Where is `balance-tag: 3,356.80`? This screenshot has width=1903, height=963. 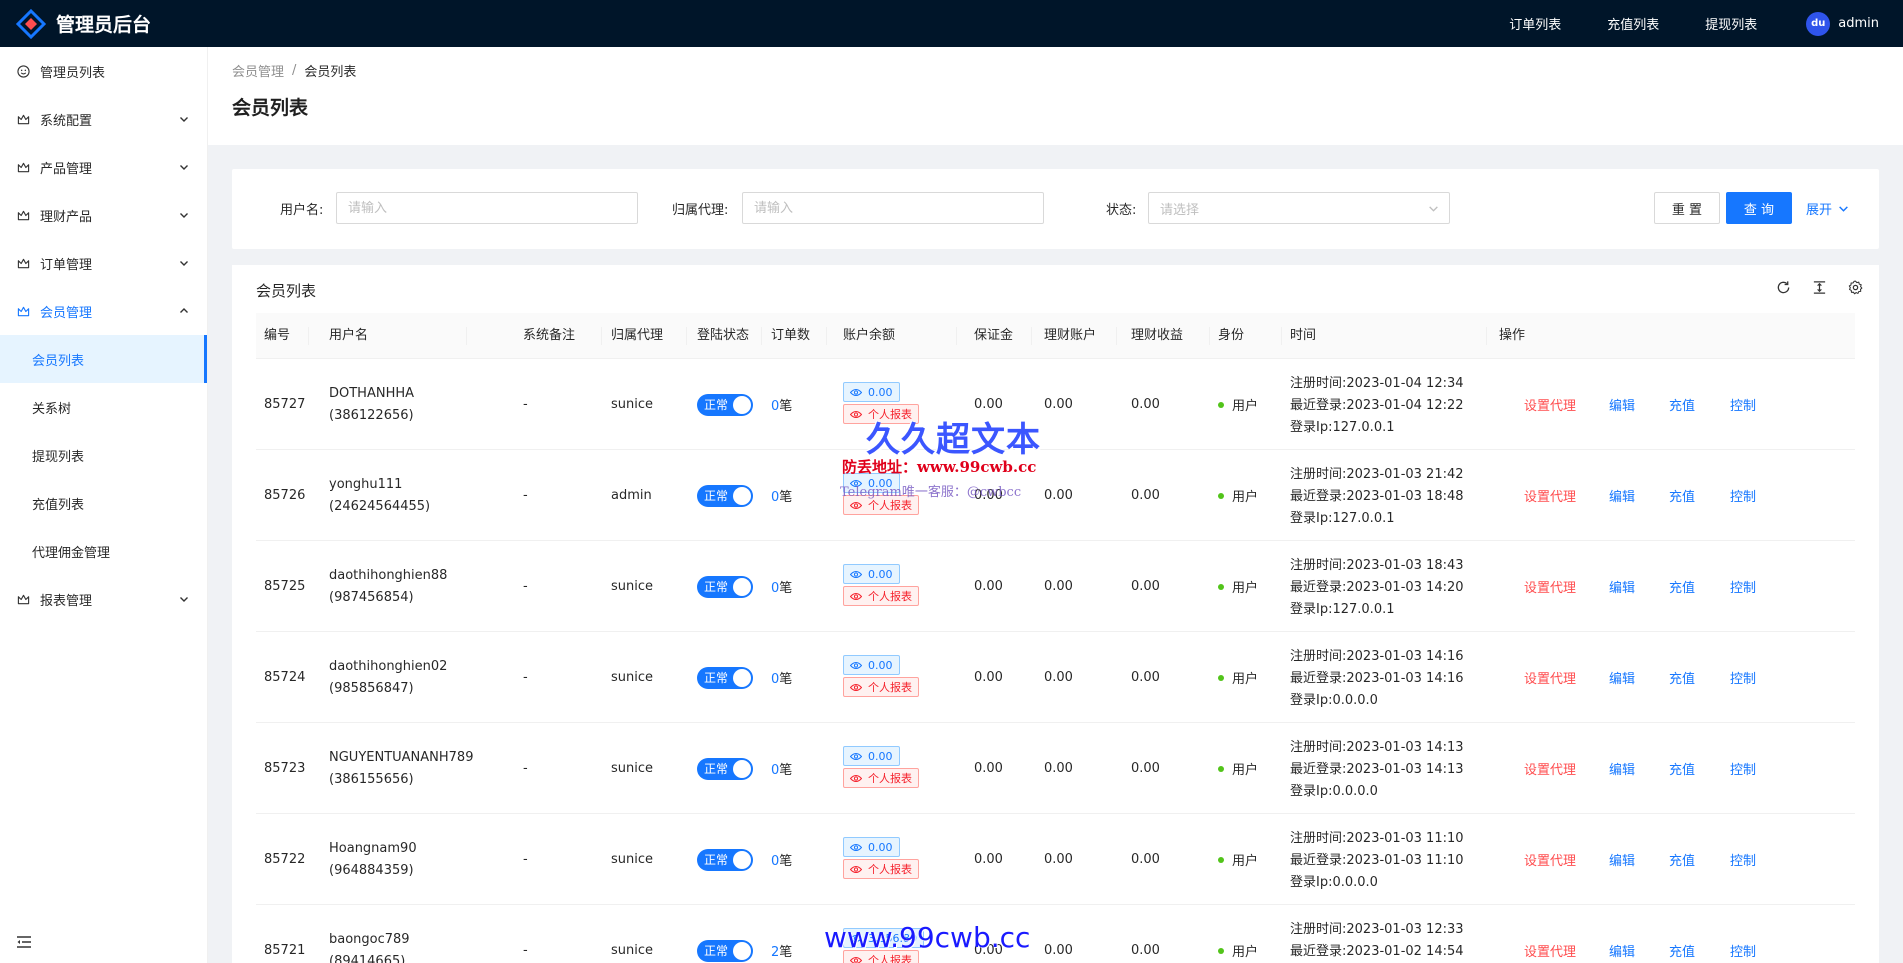
balance-tag: 3,356.80 is located at coordinates (883, 938).